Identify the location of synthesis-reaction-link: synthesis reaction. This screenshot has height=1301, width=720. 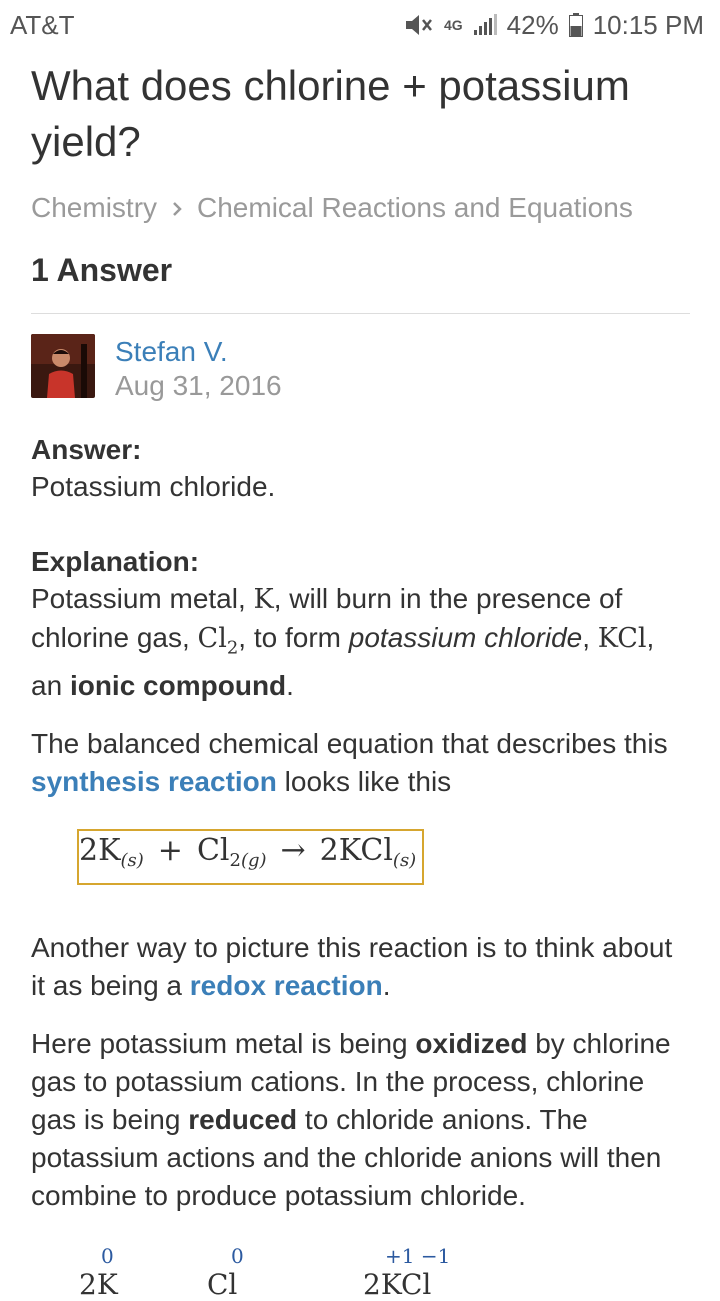
(154, 781).